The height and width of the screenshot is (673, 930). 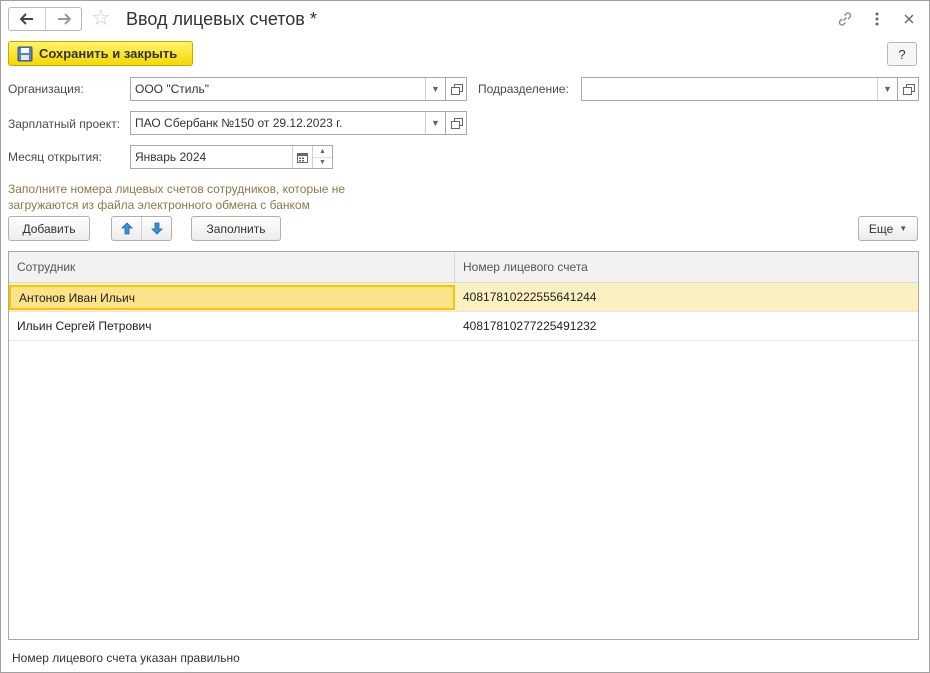 I want to click on arrow-left-icon, so click(x=26, y=19).